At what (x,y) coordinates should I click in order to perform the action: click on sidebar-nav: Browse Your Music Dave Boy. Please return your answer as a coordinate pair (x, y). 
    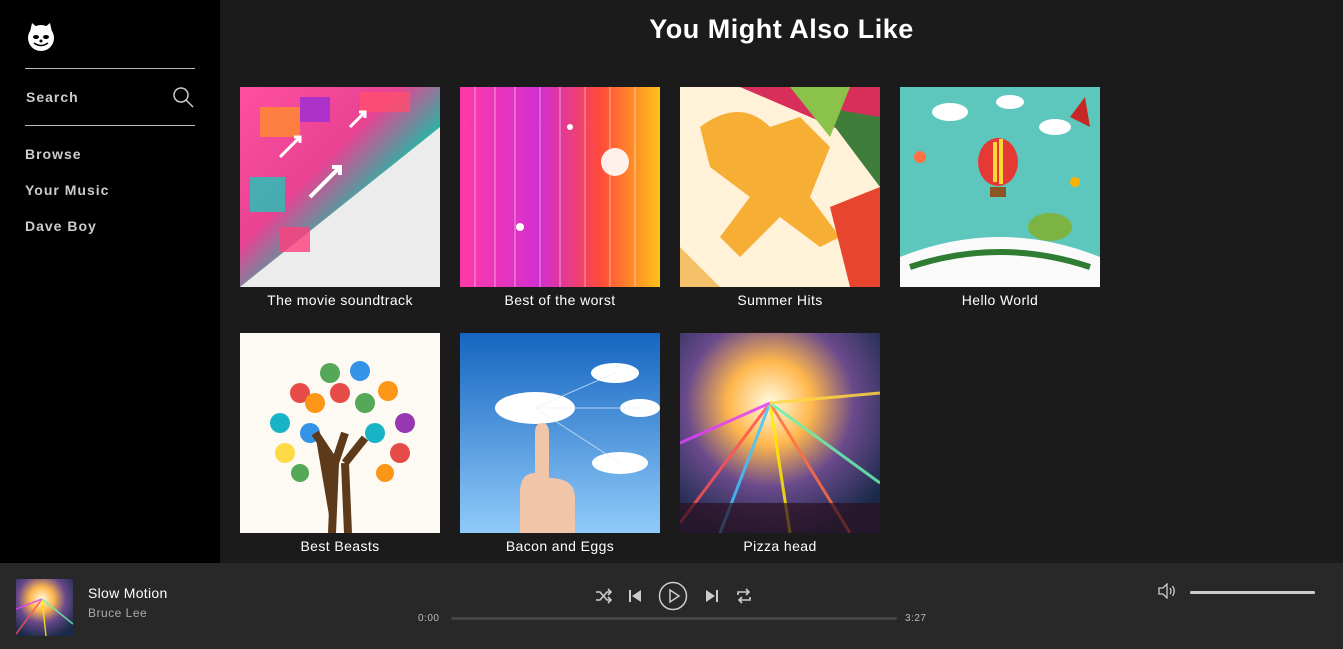
    Looking at the image, I should click on (67, 199).